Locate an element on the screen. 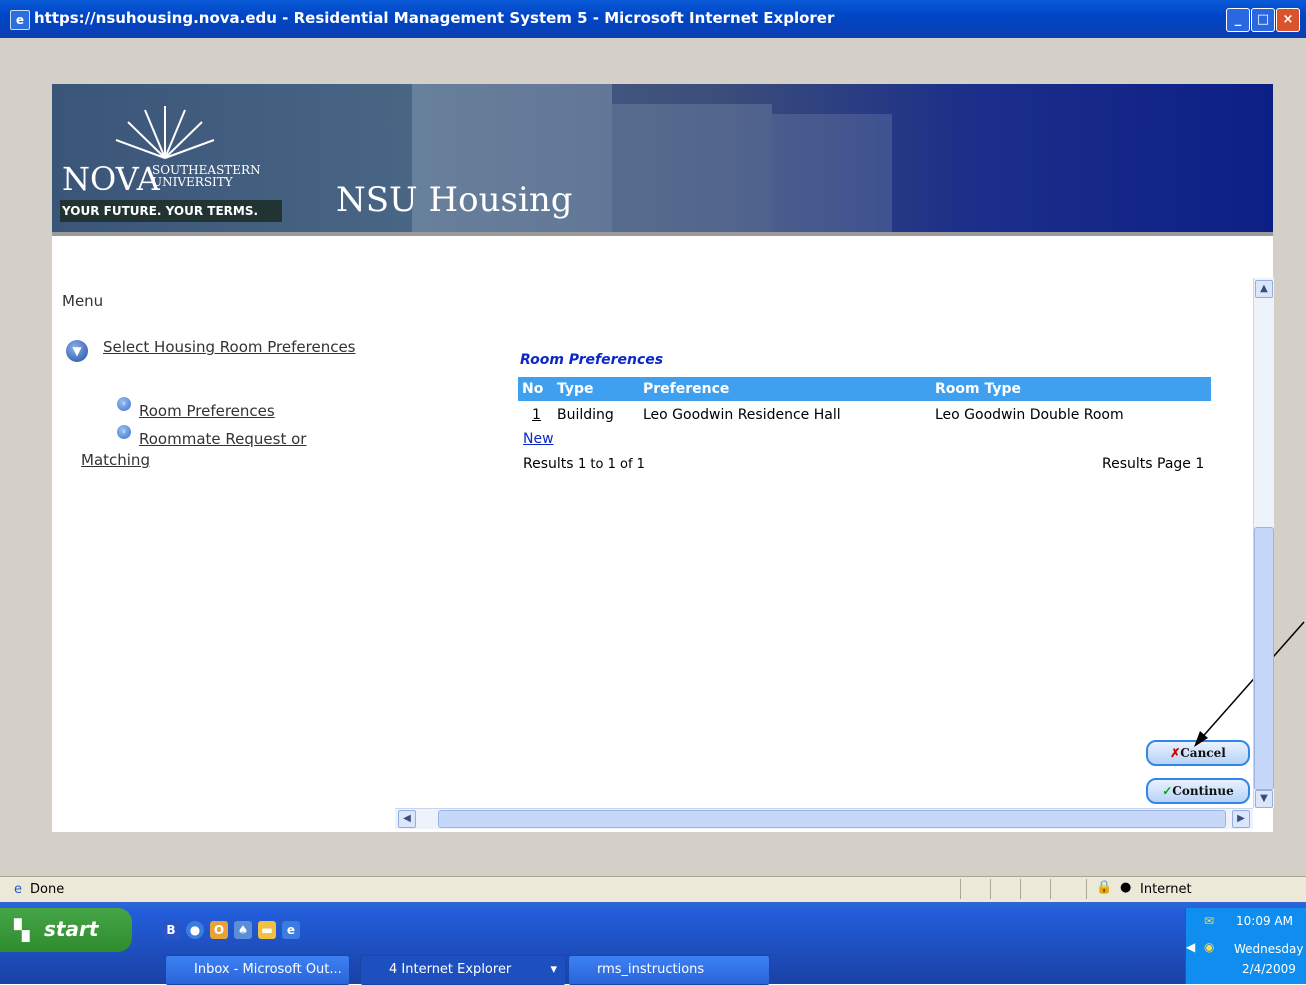  quicklaunch-ie-icon: e is located at coordinates (291, 930).